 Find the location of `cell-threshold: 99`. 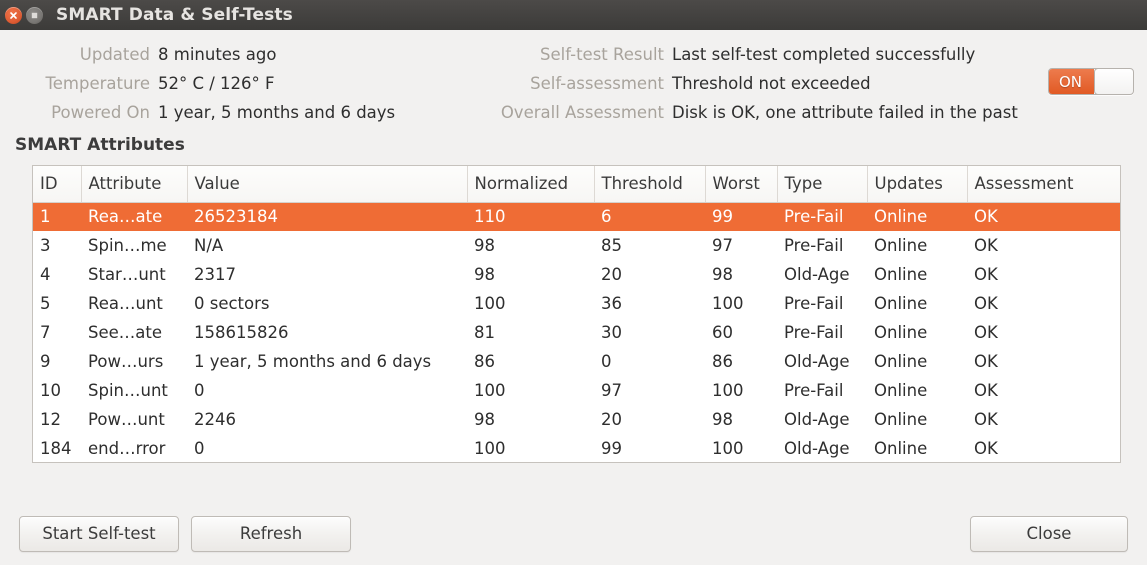

cell-threshold: 99 is located at coordinates (611, 448).